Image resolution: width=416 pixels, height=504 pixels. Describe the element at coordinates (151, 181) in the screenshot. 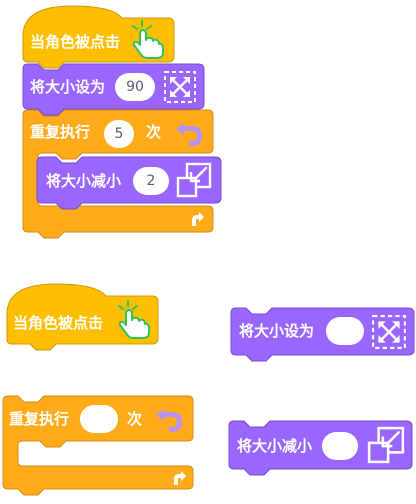

I see `script-change-size-input: 2` at that location.